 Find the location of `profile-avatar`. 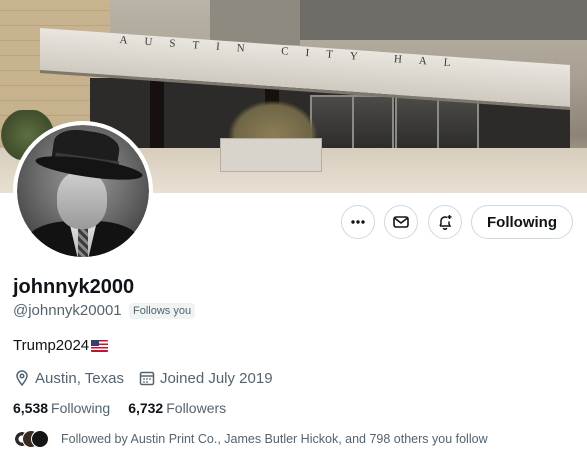

profile-avatar is located at coordinates (83, 191).